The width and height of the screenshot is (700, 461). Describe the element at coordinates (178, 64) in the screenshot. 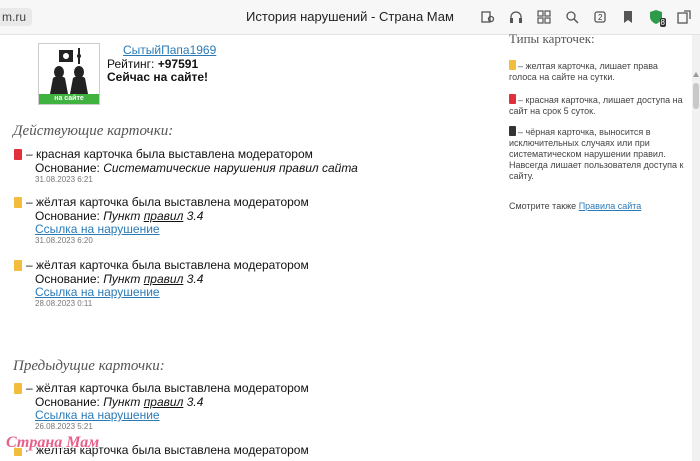

I see `rating-value: +97591` at that location.